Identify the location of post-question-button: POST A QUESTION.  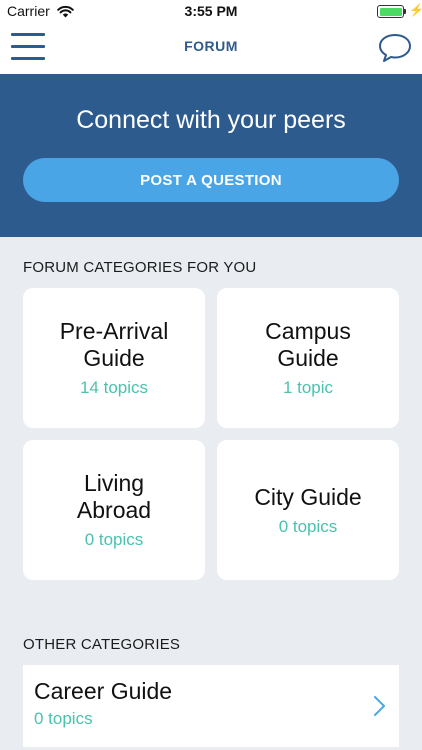
(211, 180).